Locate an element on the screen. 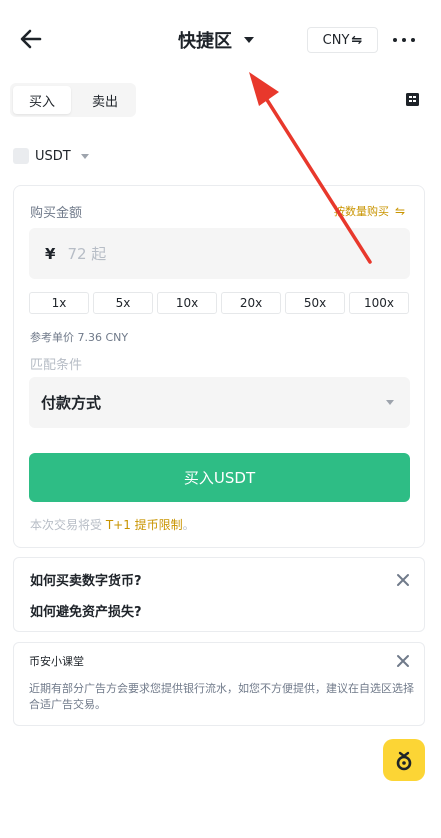  payment-method-select: 付款方式 is located at coordinates (219, 402).